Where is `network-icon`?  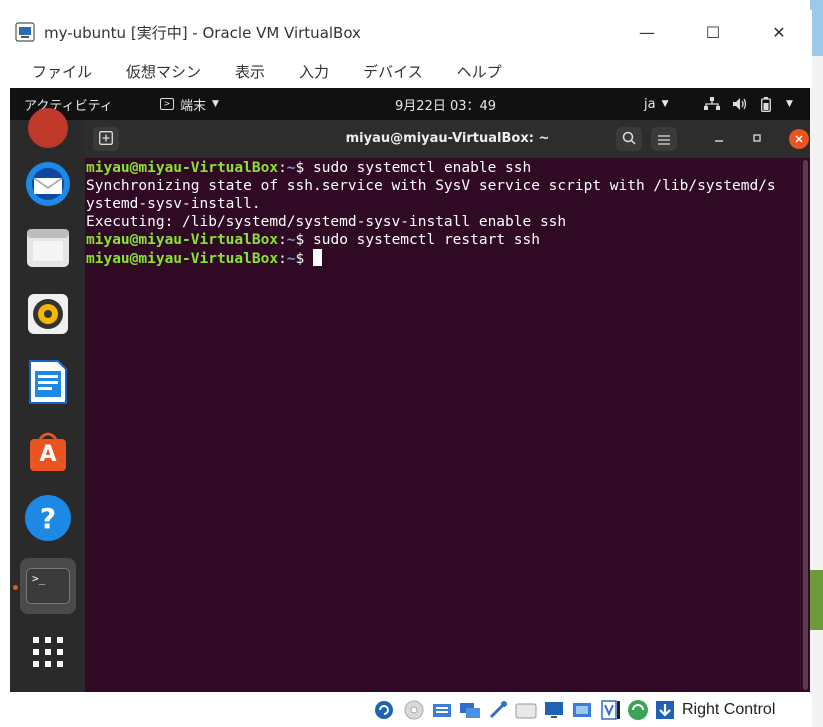
network-icon is located at coordinates (712, 104).